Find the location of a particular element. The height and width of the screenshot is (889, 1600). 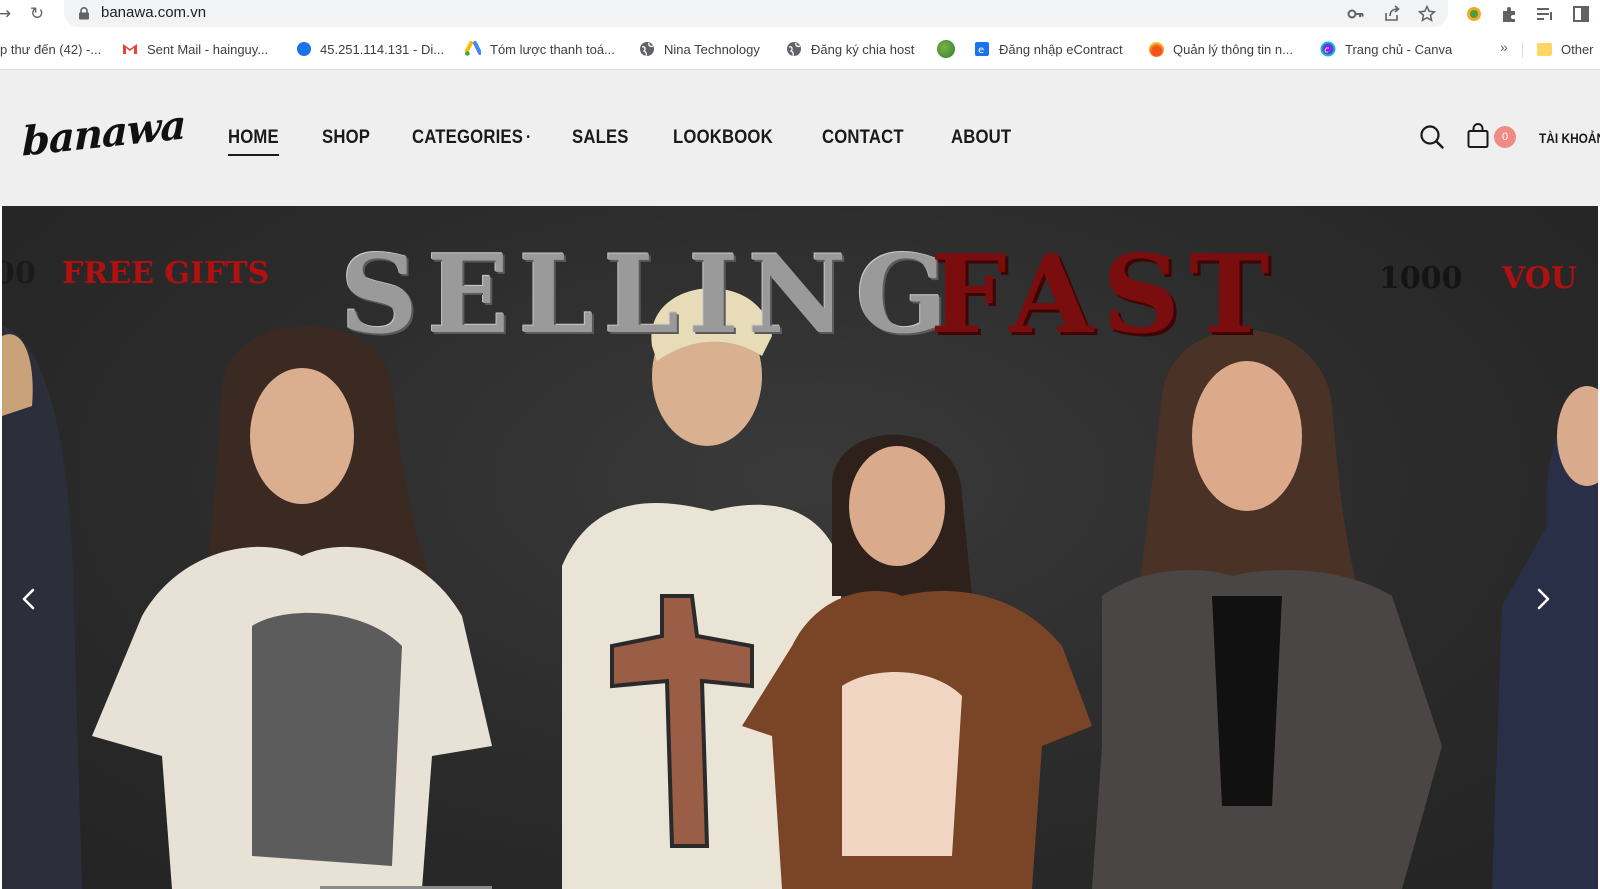

bookmark-item: c Trang chủ - Canva is located at coordinates (1386, 49).